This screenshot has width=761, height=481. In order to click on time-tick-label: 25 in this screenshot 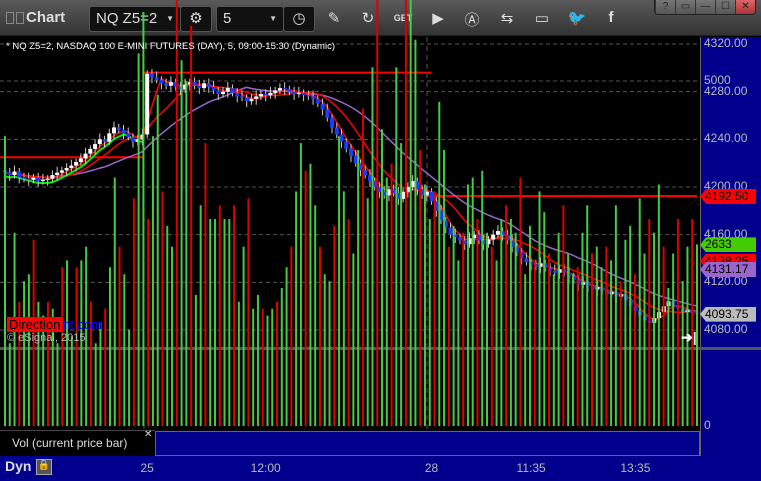, I will do `click(147, 468)`.